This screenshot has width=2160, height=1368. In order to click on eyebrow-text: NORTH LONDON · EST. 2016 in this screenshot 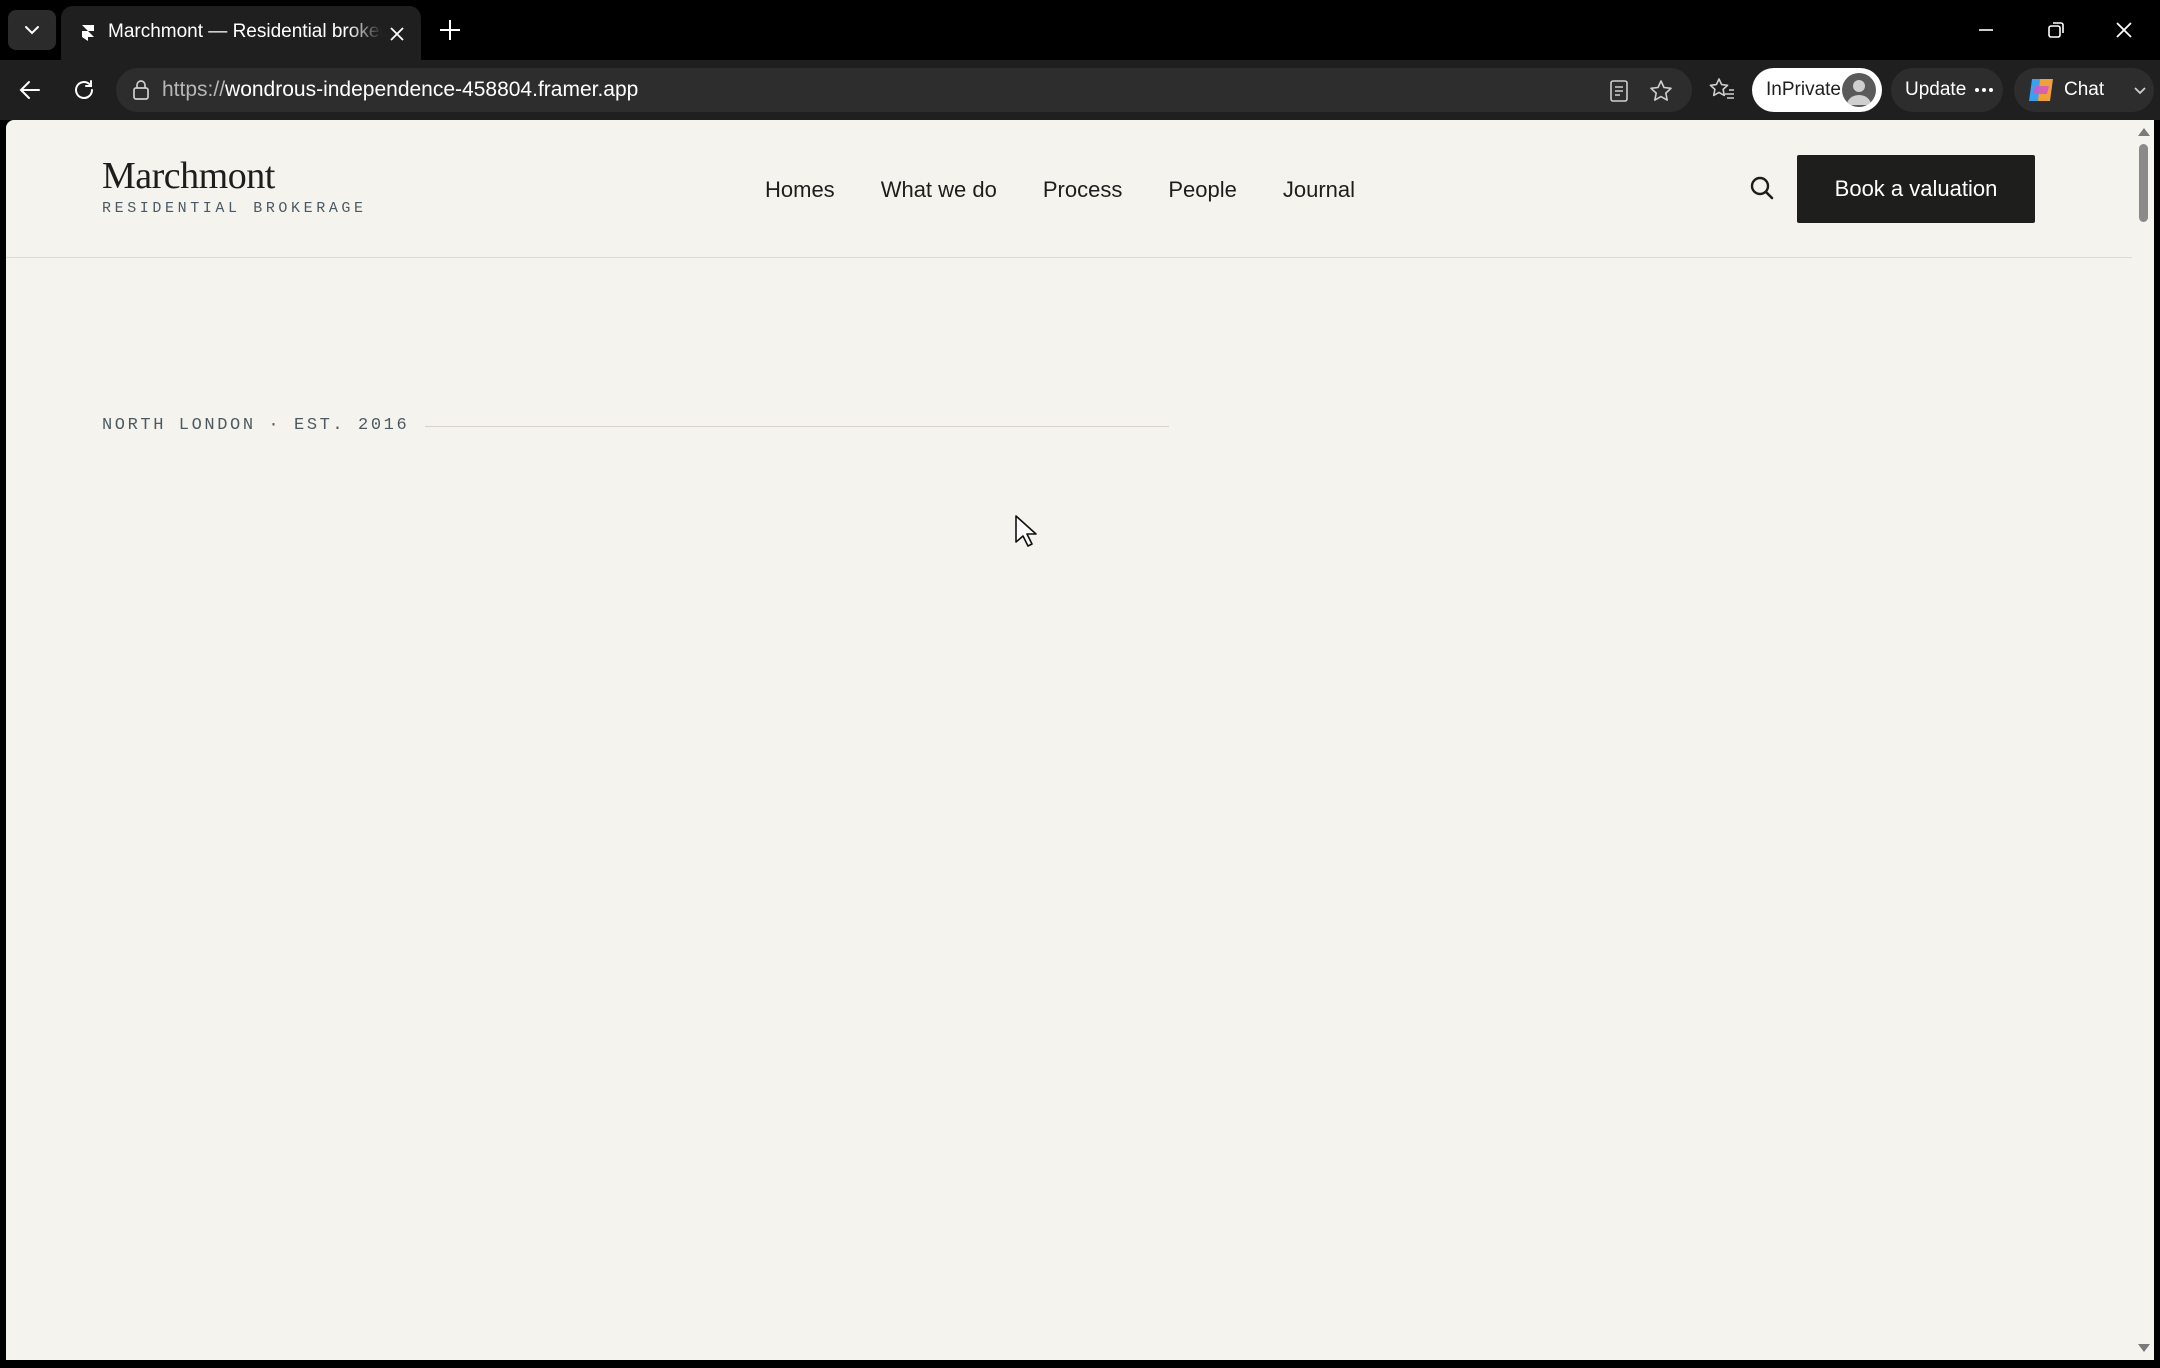, I will do `click(256, 425)`.